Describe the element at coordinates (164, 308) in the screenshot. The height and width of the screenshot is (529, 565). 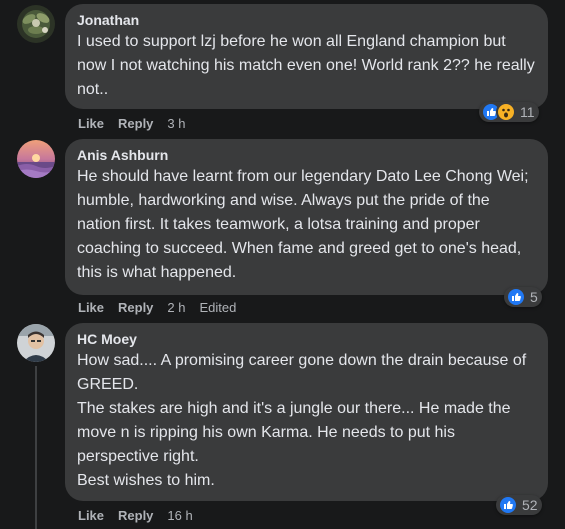
I see `comment-actions: Like Reply 2 h Edited` at that location.